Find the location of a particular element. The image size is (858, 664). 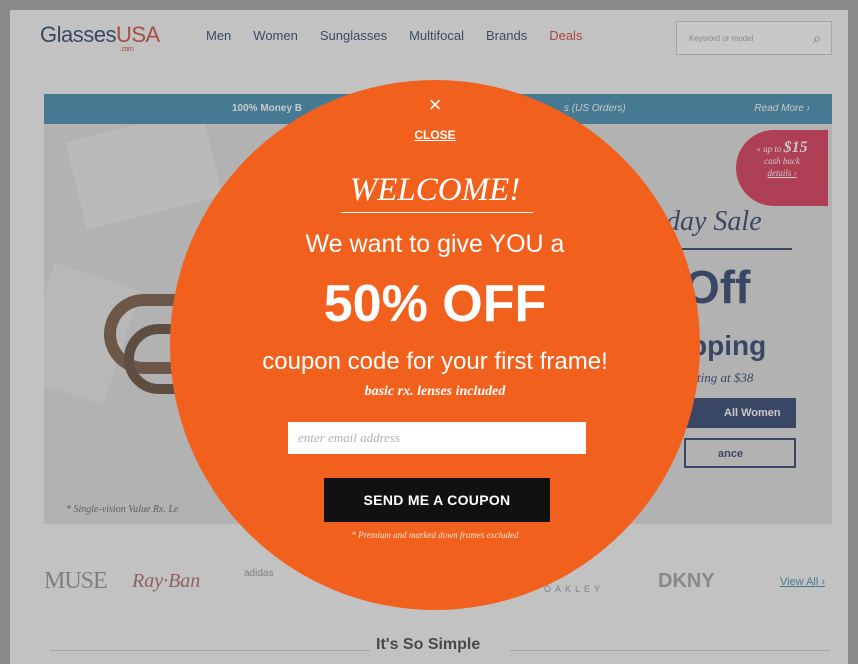

close-button: CLOSE is located at coordinates (435, 135).